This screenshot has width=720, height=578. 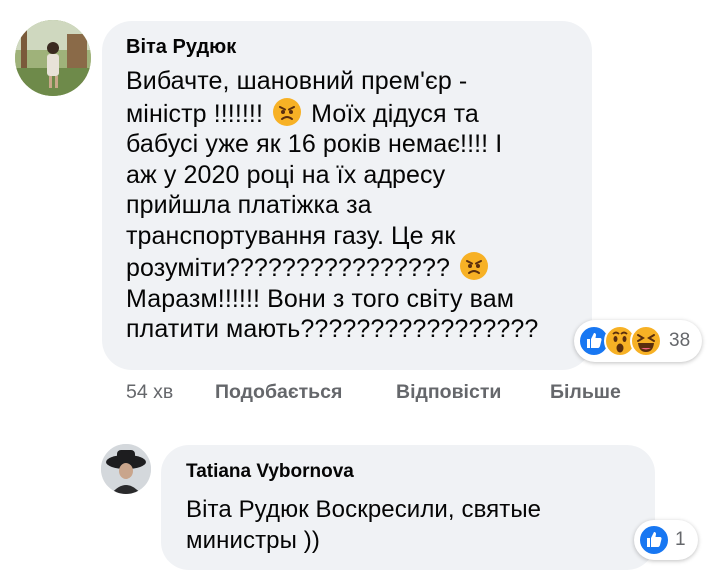 I want to click on more-button: Більше, so click(x=585, y=392).